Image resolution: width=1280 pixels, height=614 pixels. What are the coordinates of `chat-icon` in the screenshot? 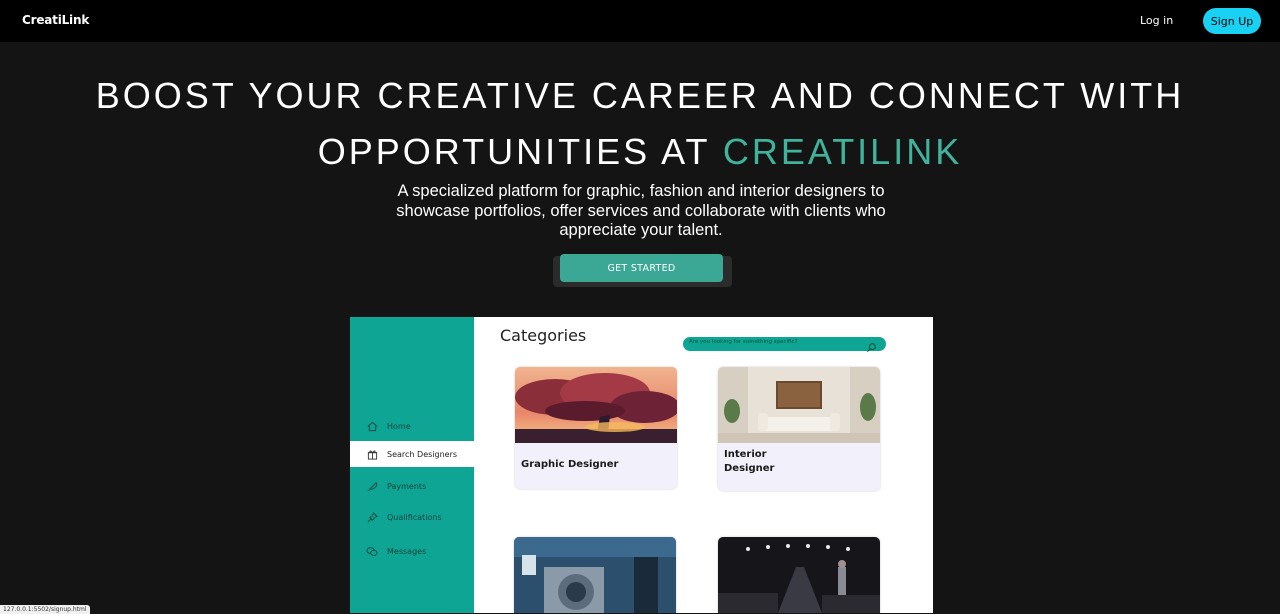 It's located at (372, 551).